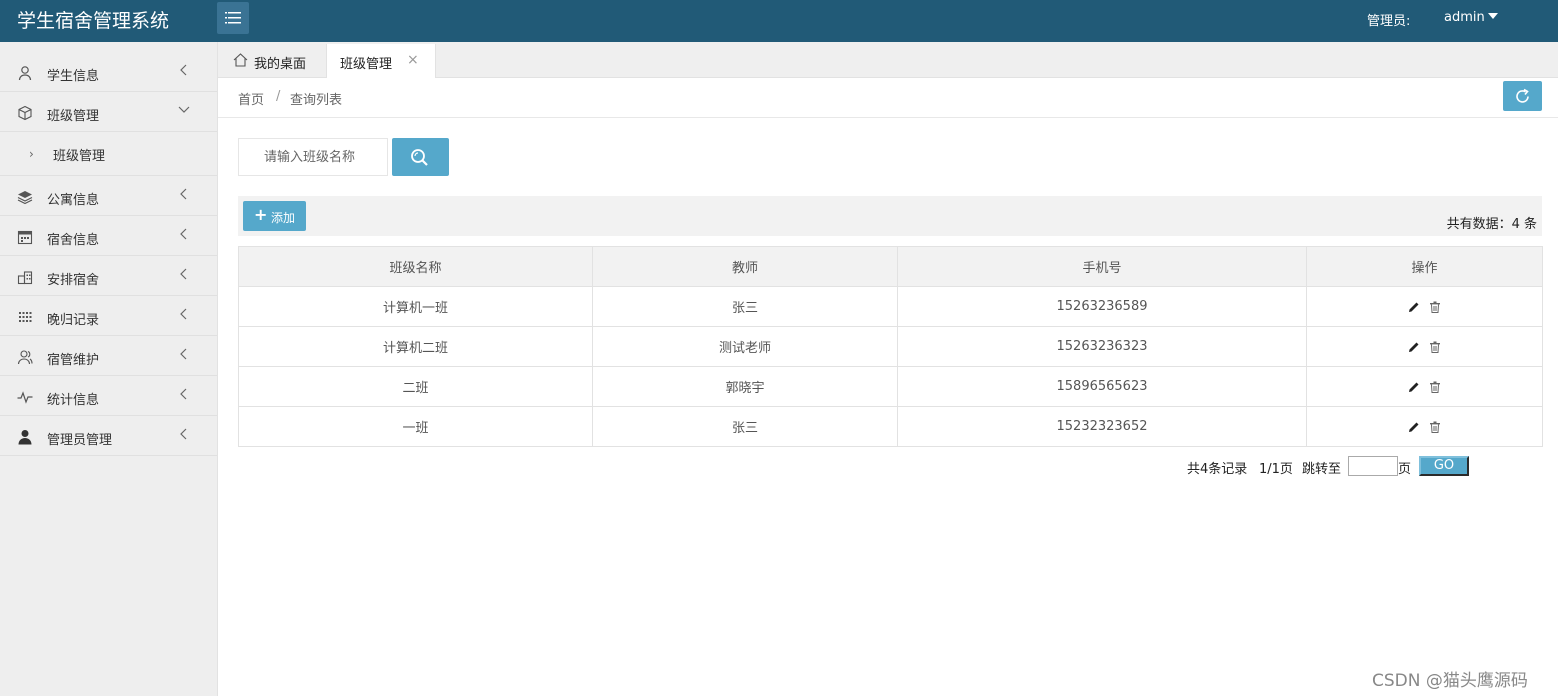 The height and width of the screenshot is (696, 1558). Describe the element at coordinates (73, 280) in the screenshot. I see `sidebar-item-label: 安排宿舍` at that location.